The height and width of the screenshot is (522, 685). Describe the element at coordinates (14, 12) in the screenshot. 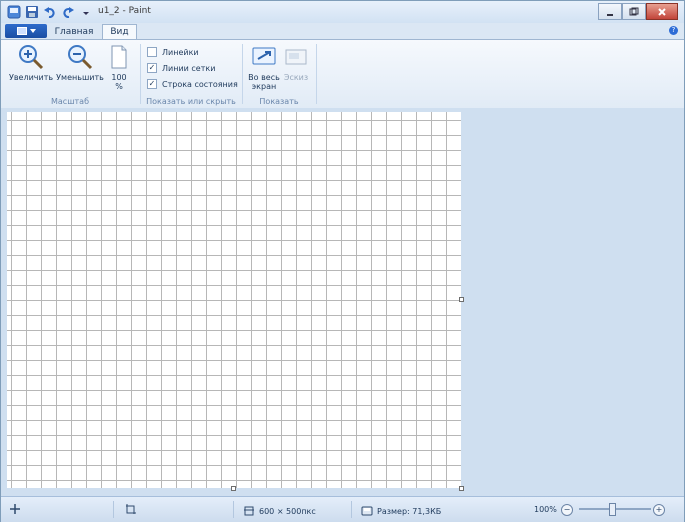

I see `app-icon` at that location.